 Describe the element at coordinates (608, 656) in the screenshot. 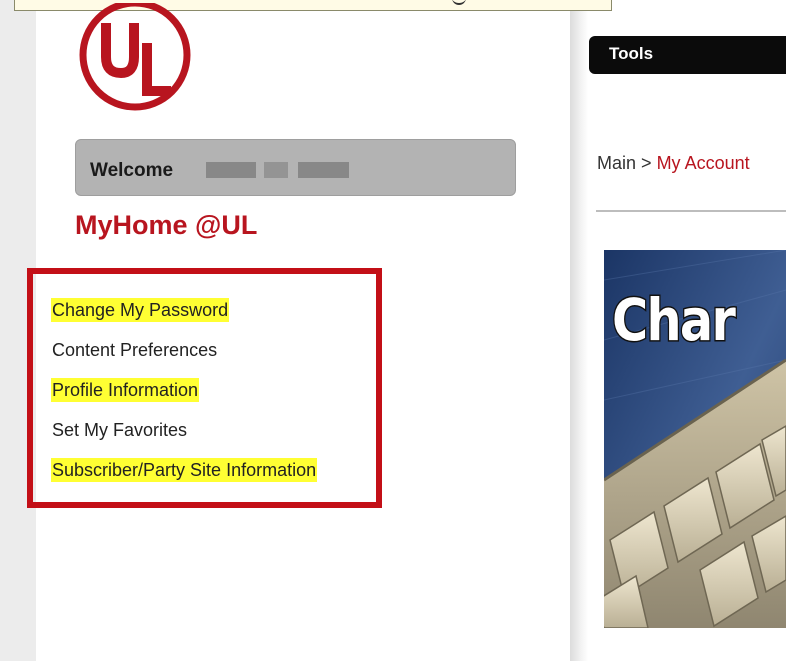

I see `cut-off-text-fragment` at that location.